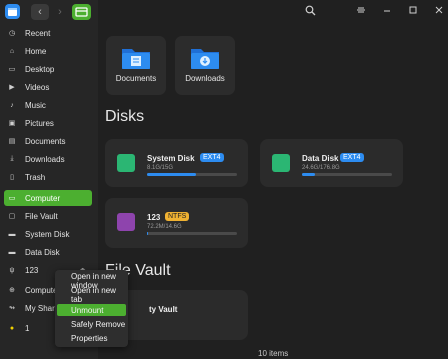  Describe the element at coordinates (273, 353) in the screenshot. I see `status-item-count: 10 items` at that location.